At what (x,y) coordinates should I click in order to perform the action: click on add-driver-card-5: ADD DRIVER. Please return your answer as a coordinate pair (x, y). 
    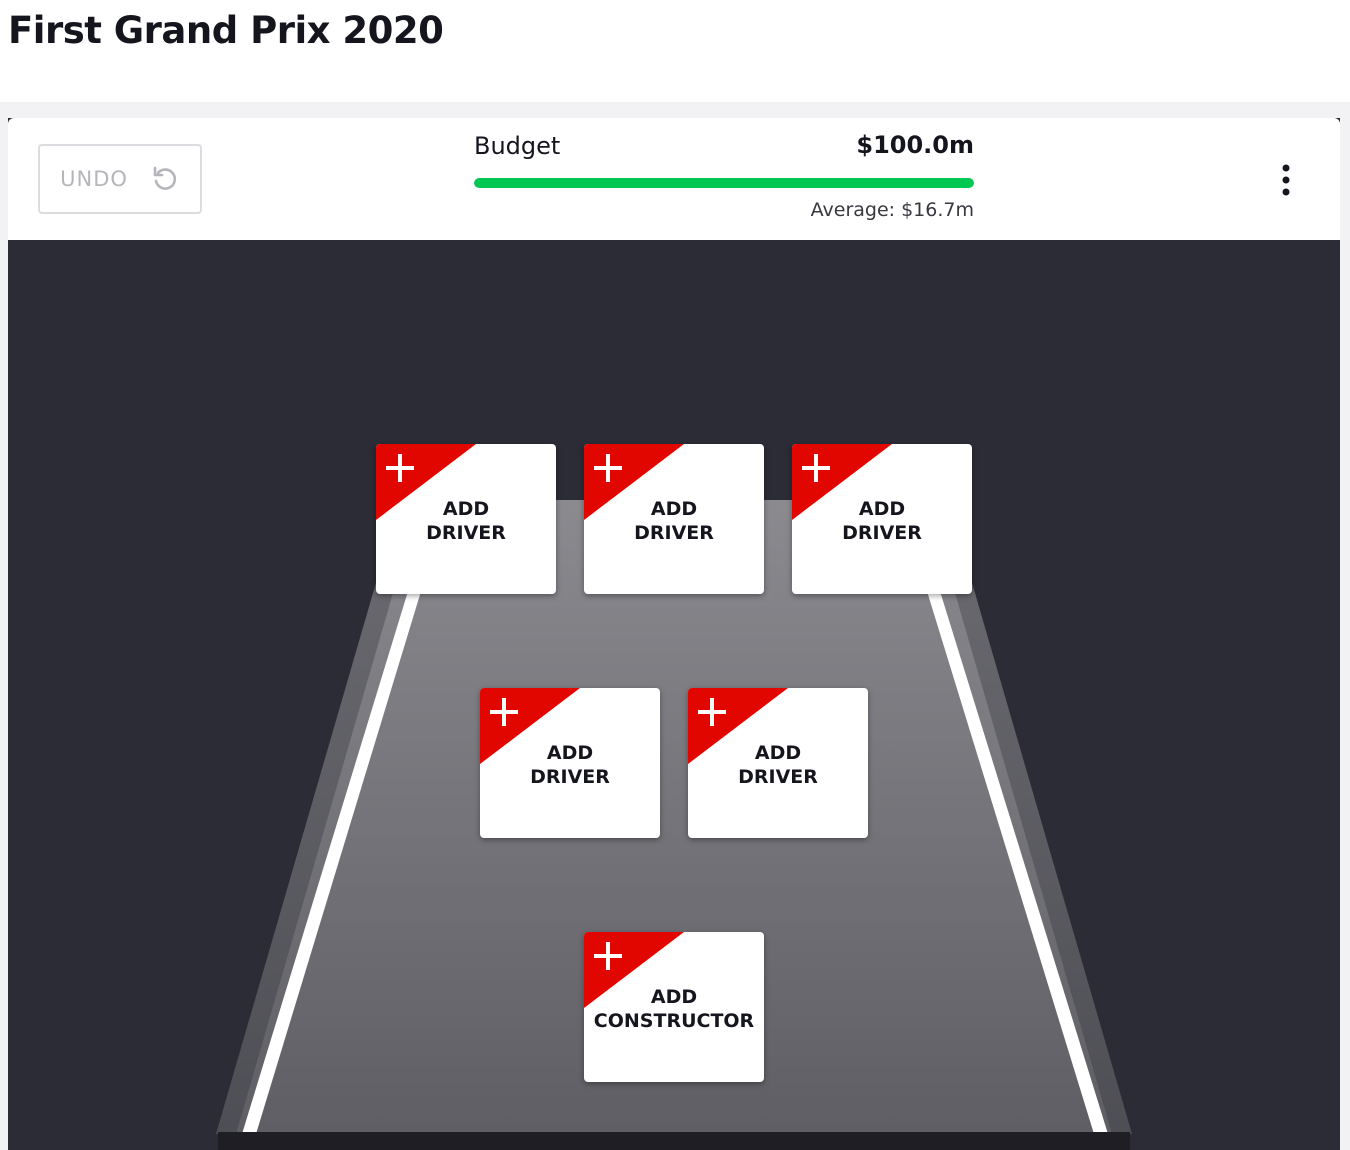
    Looking at the image, I should click on (778, 763).